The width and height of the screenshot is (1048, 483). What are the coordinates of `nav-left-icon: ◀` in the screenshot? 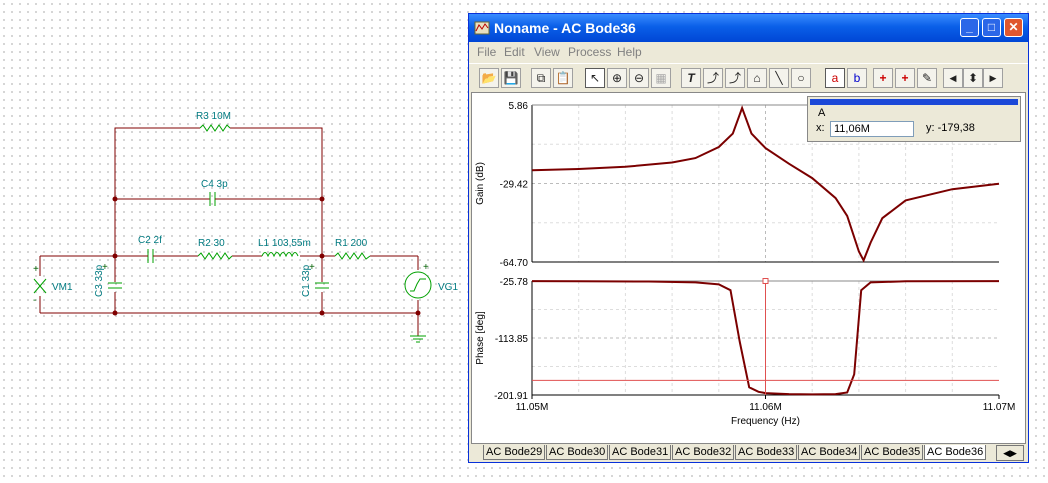 It's located at (953, 78).